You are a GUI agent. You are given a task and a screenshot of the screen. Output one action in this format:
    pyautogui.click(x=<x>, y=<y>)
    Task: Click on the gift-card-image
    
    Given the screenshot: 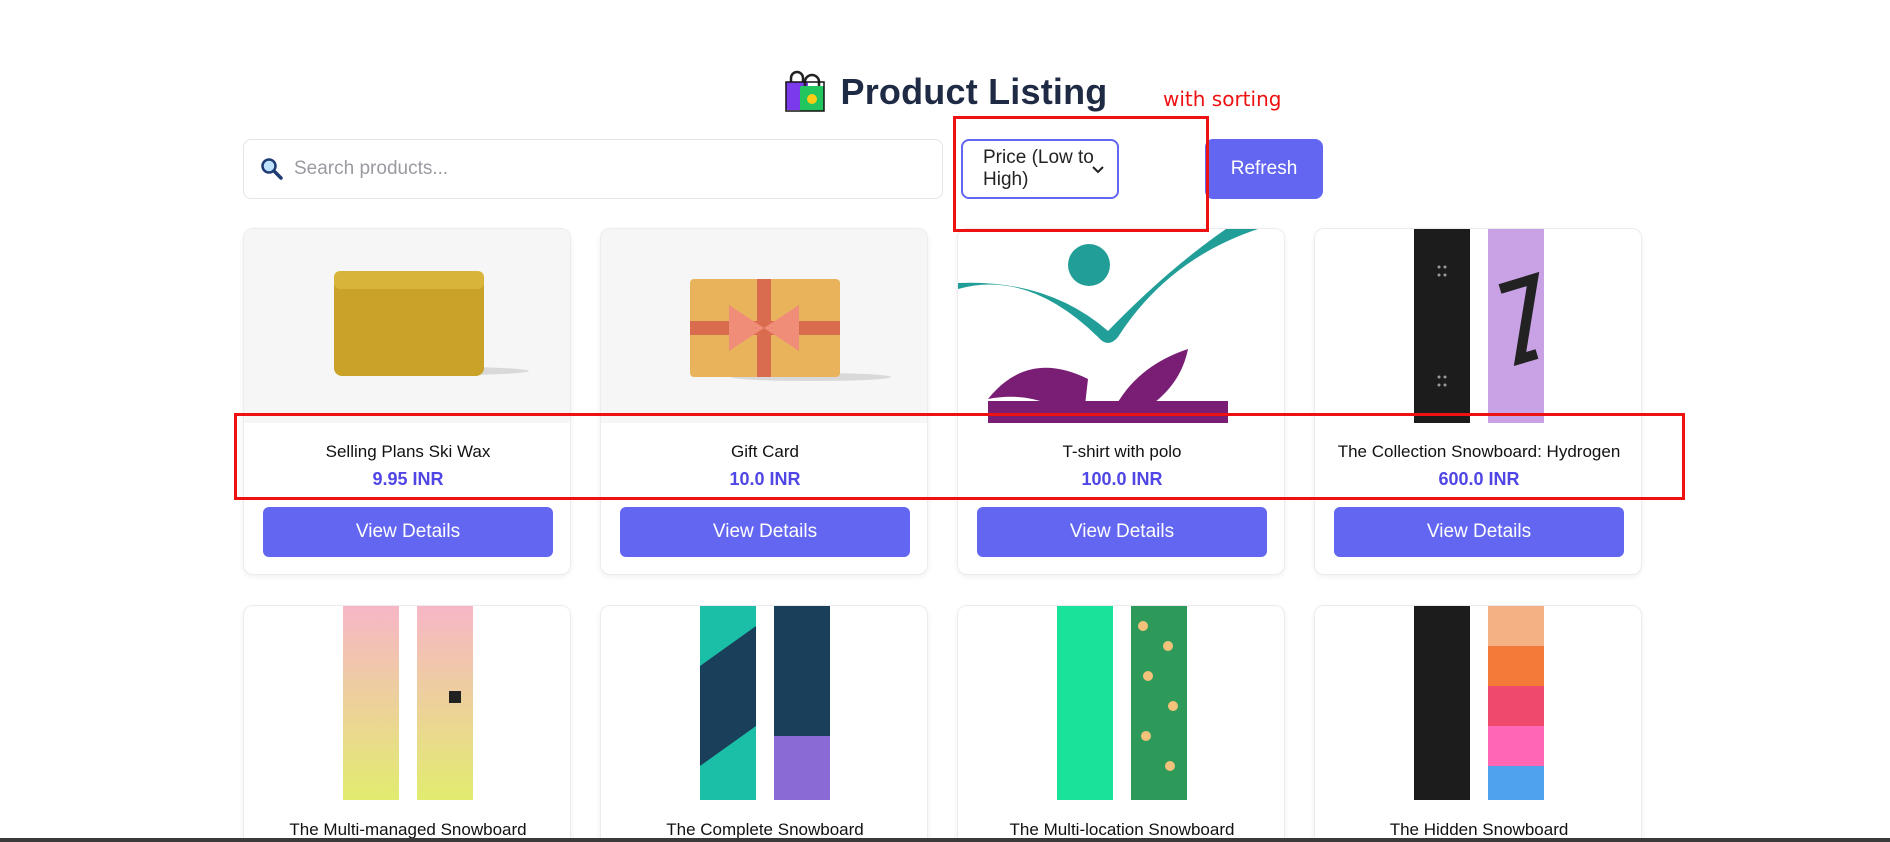 What is the action you would take?
    pyautogui.click(x=764, y=326)
    